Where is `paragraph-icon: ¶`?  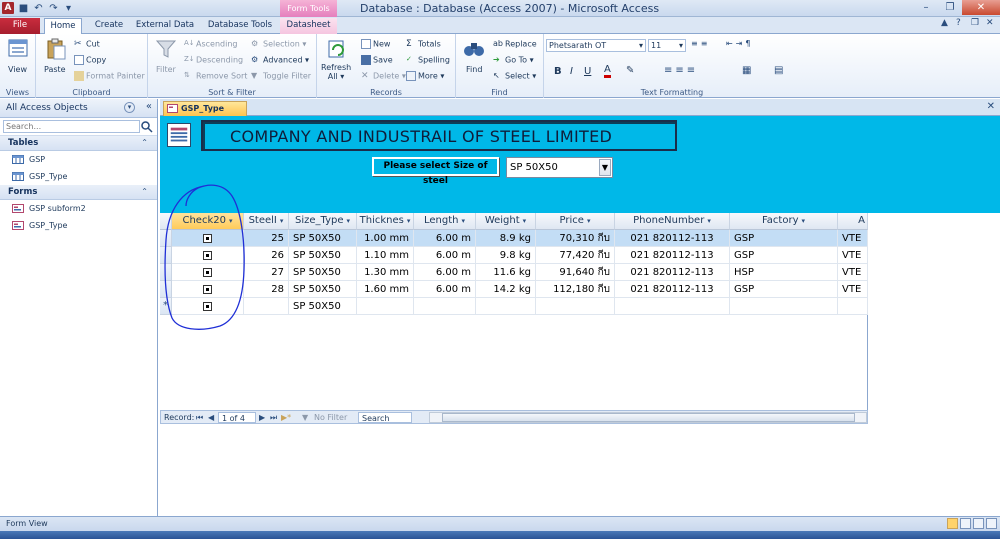
paragraph-icon: ¶ is located at coordinates (749, 43).